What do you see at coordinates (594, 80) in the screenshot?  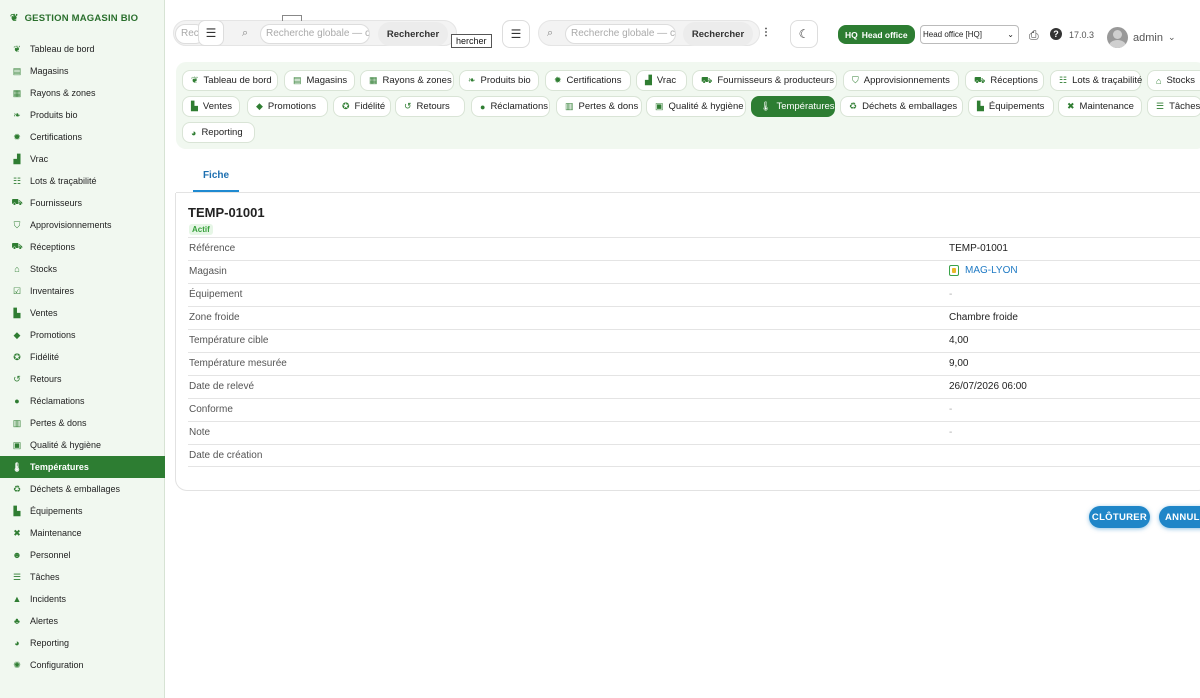 I see `module-tab-label: Certifications` at bounding box center [594, 80].